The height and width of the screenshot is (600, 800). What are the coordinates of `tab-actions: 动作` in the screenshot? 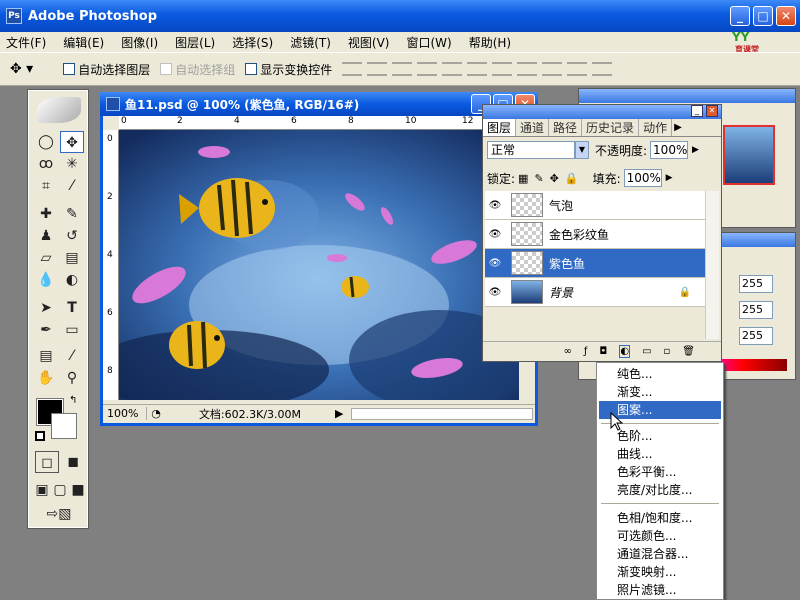 It's located at (656, 127).